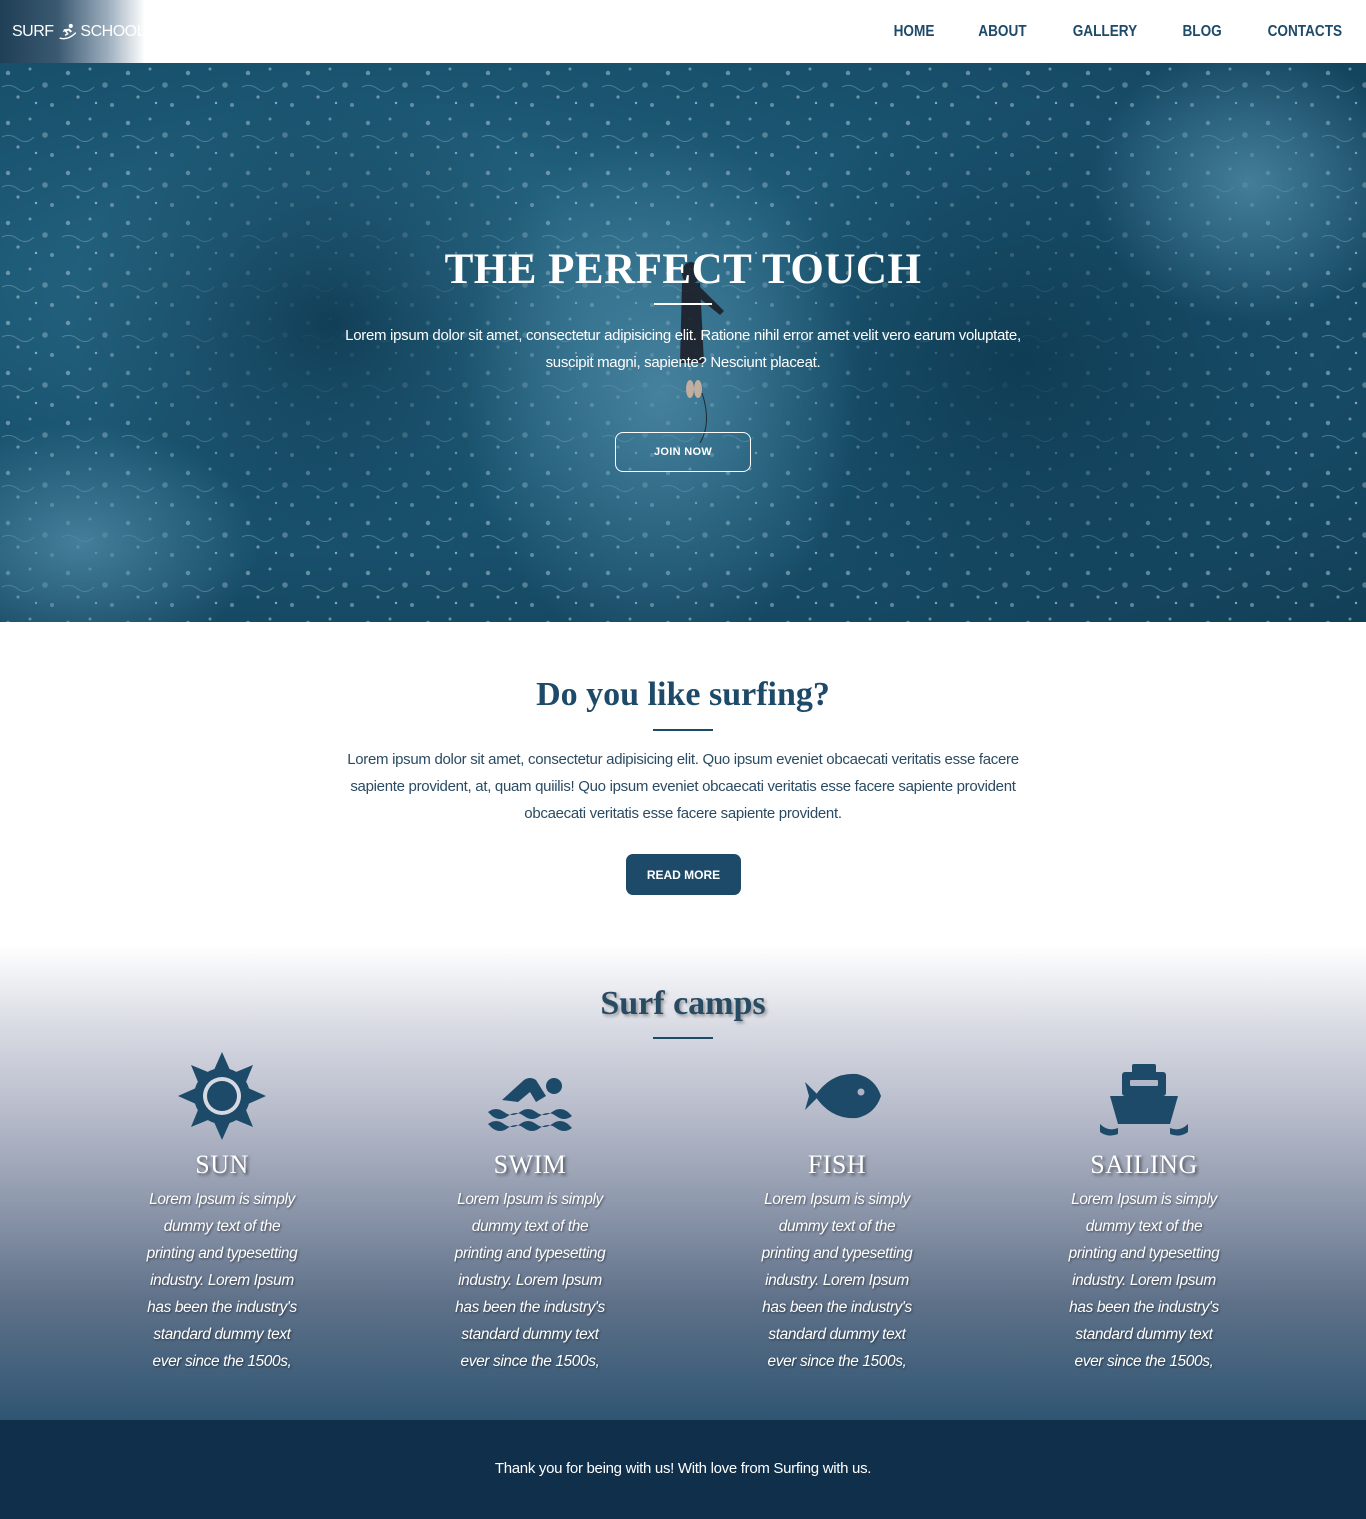 The image size is (1366, 1519). Describe the element at coordinates (222, 1096) in the screenshot. I see `sun-icon` at that location.